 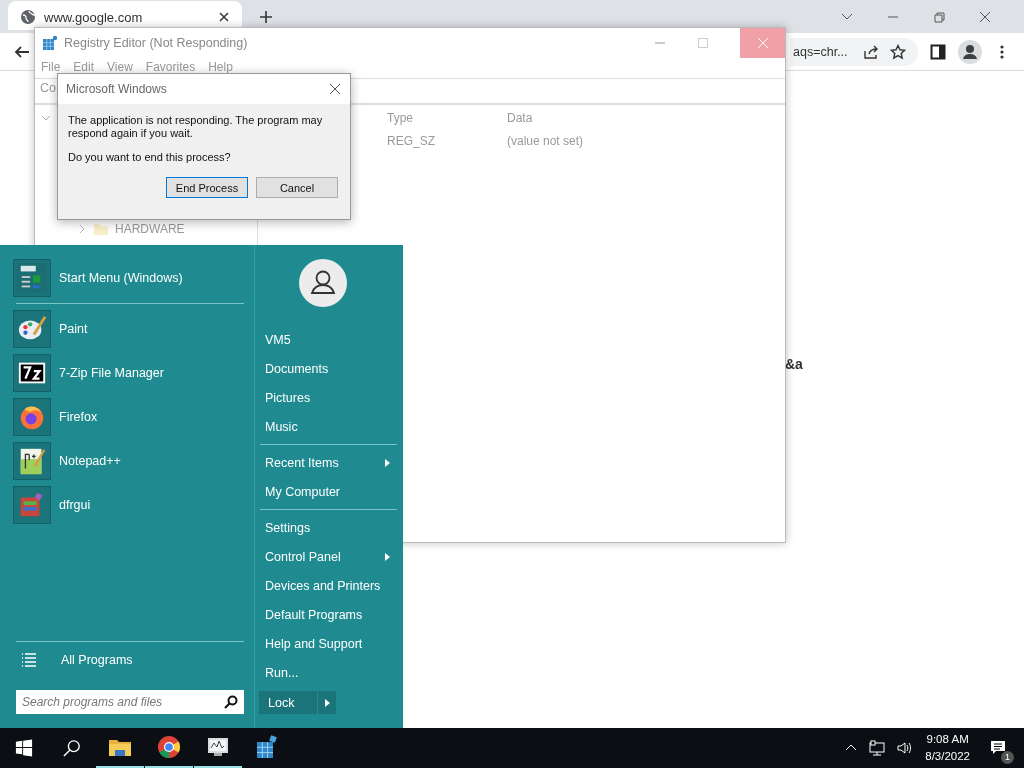 What do you see at coordinates (297, 187) in the screenshot?
I see `cancel-button: Cancel` at bounding box center [297, 187].